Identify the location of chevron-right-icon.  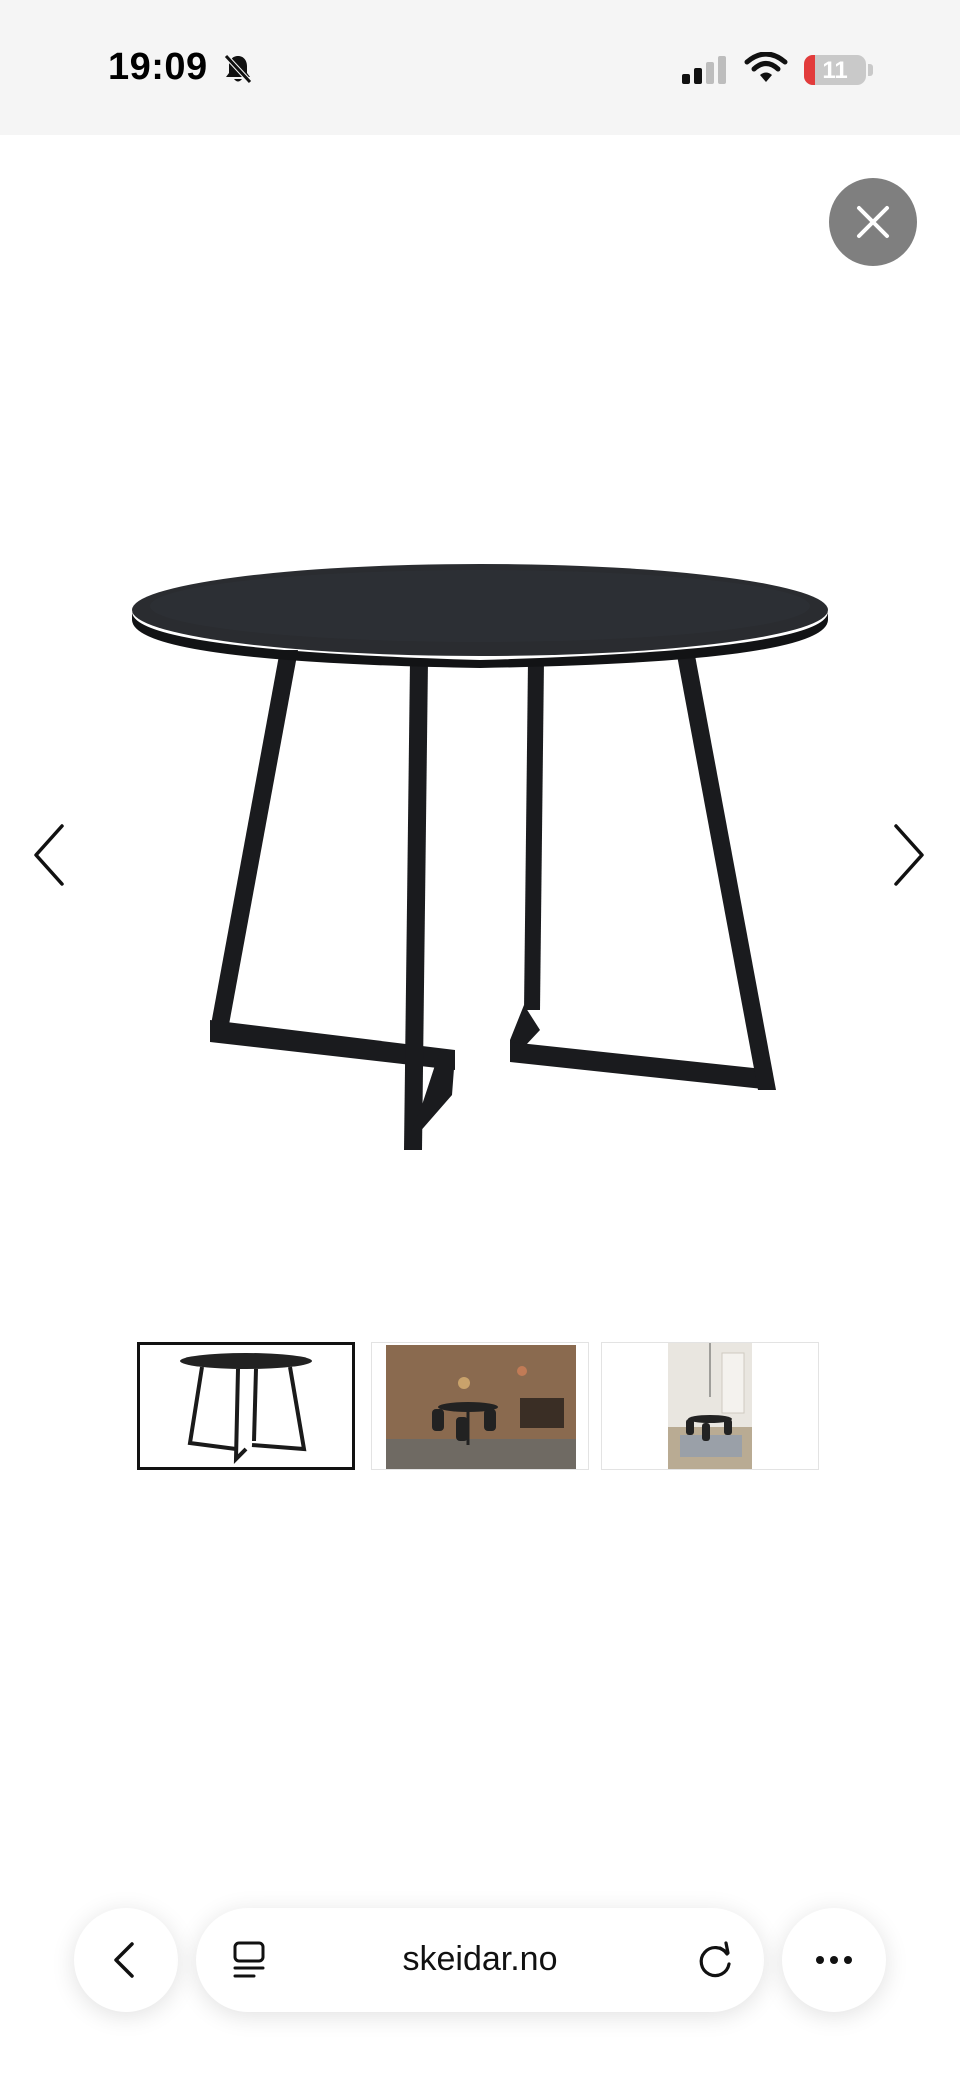
(908, 855).